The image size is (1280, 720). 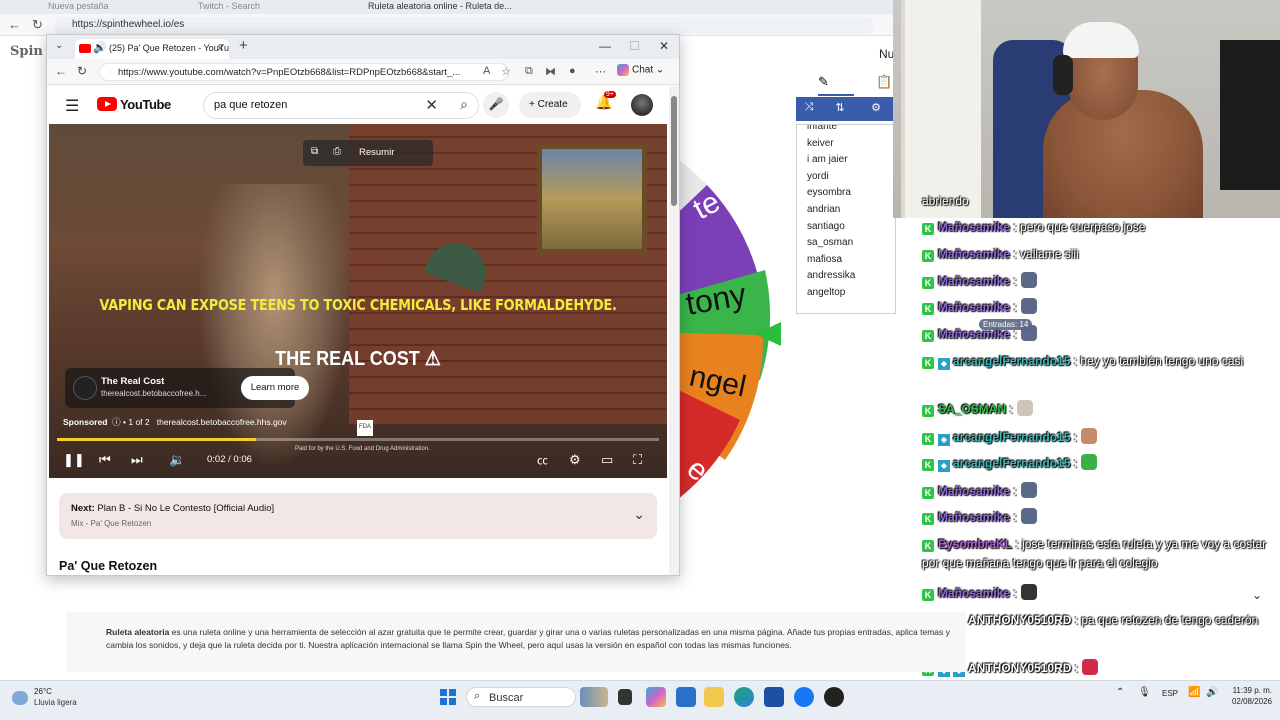 I want to click on menu-icon: ☰, so click(x=72, y=106).